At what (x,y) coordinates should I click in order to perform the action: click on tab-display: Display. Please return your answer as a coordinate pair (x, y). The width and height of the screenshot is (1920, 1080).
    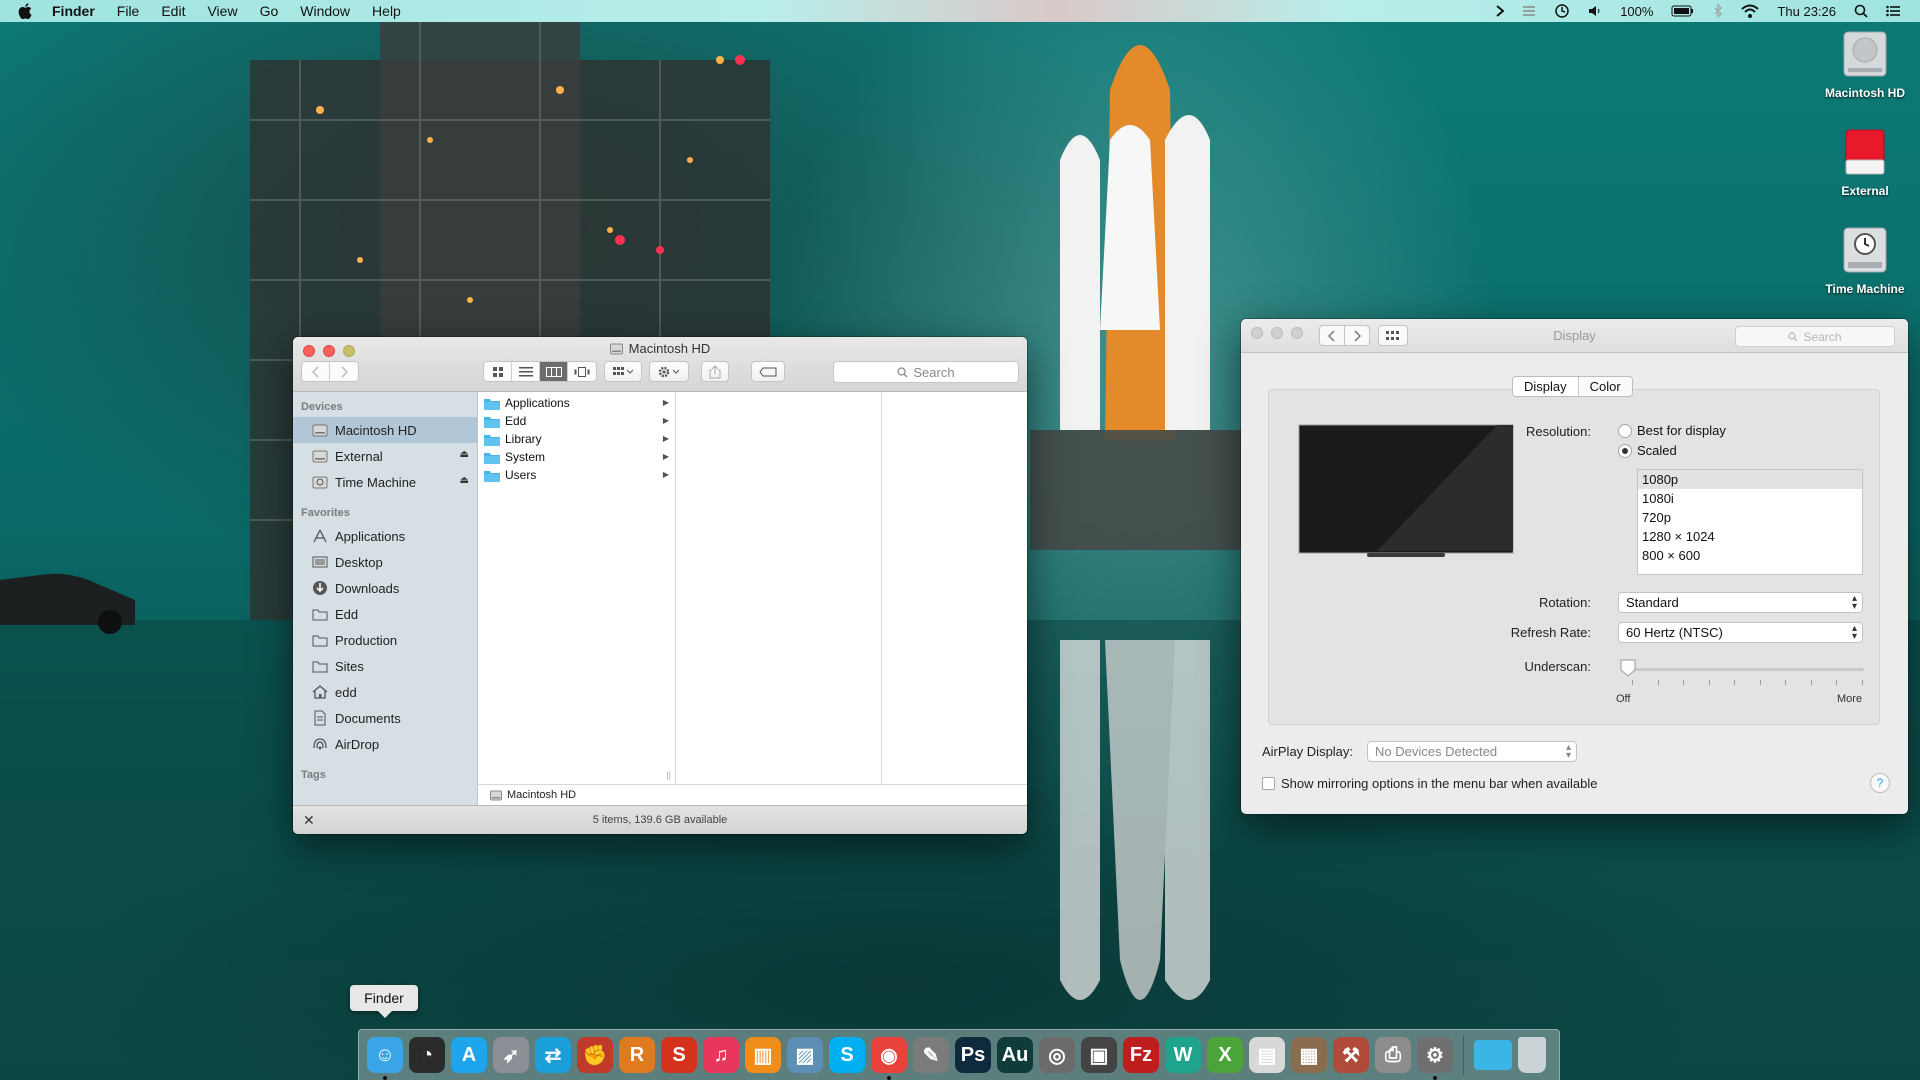
    Looking at the image, I should click on (1546, 386).